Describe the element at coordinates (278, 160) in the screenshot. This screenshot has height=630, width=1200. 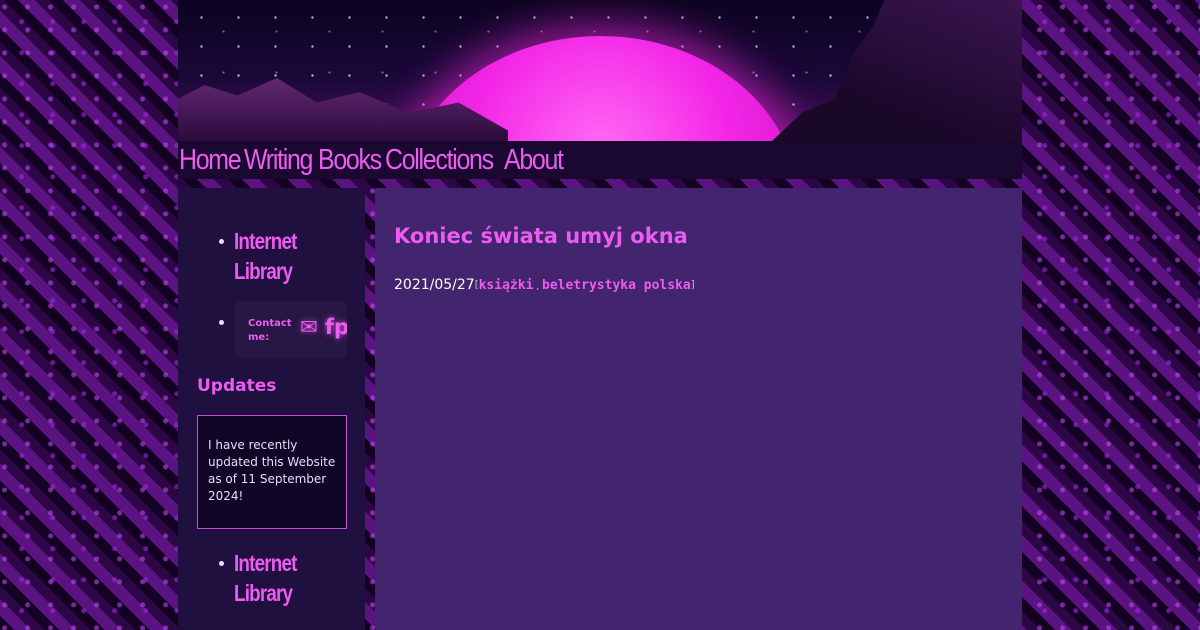
I see `nav-writing: Writing` at that location.